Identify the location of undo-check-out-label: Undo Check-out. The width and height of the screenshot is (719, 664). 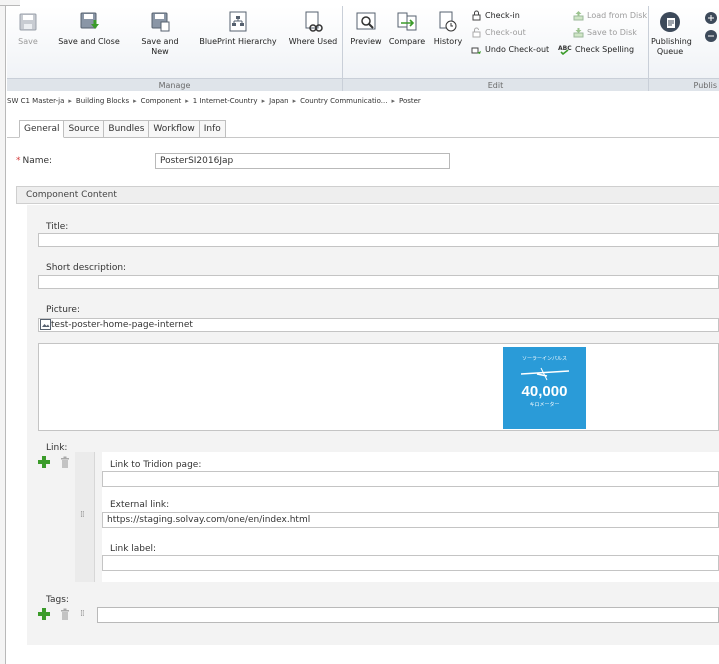
(517, 49).